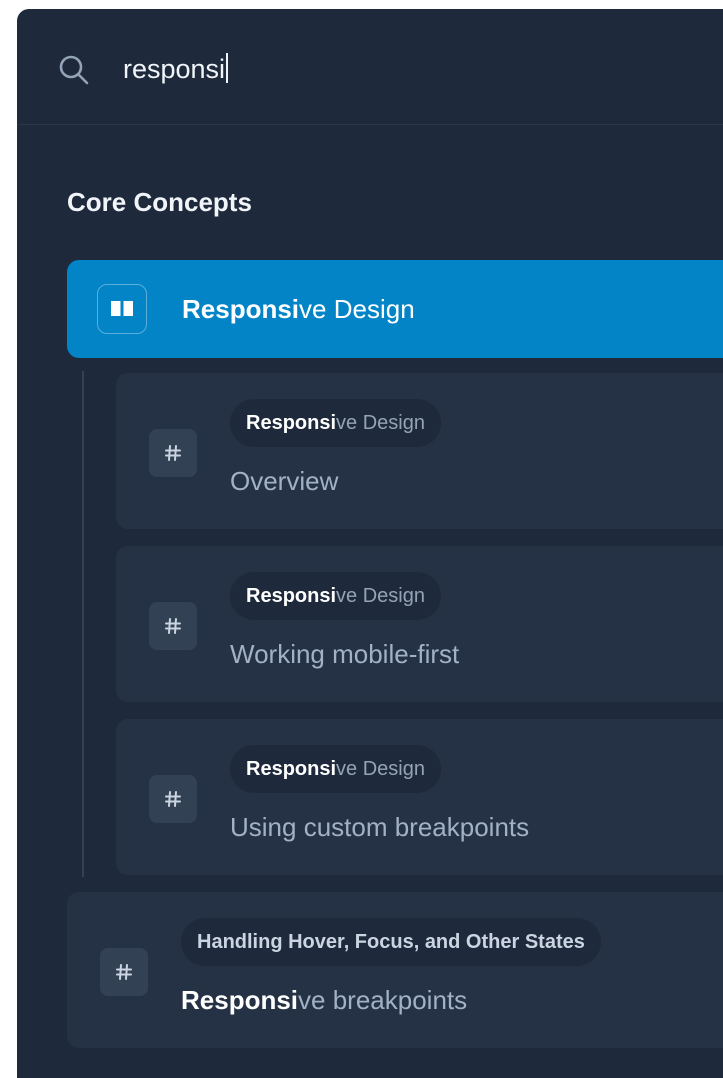 The width and height of the screenshot is (723, 1078). I want to click on section-title: Core Concepts, so click(159, 202).